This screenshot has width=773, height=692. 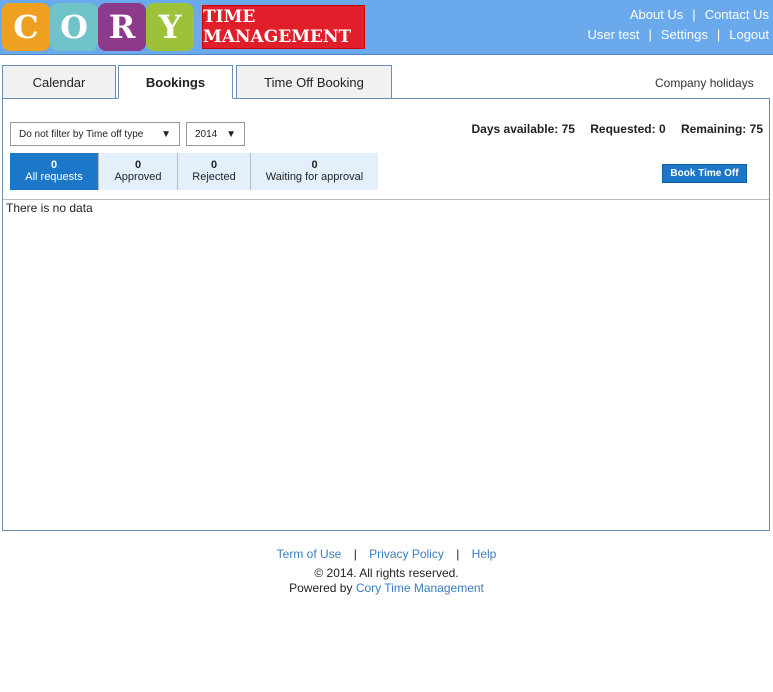 I want to click on stat-label: Waiting for approval, so click(x=314, y=177).